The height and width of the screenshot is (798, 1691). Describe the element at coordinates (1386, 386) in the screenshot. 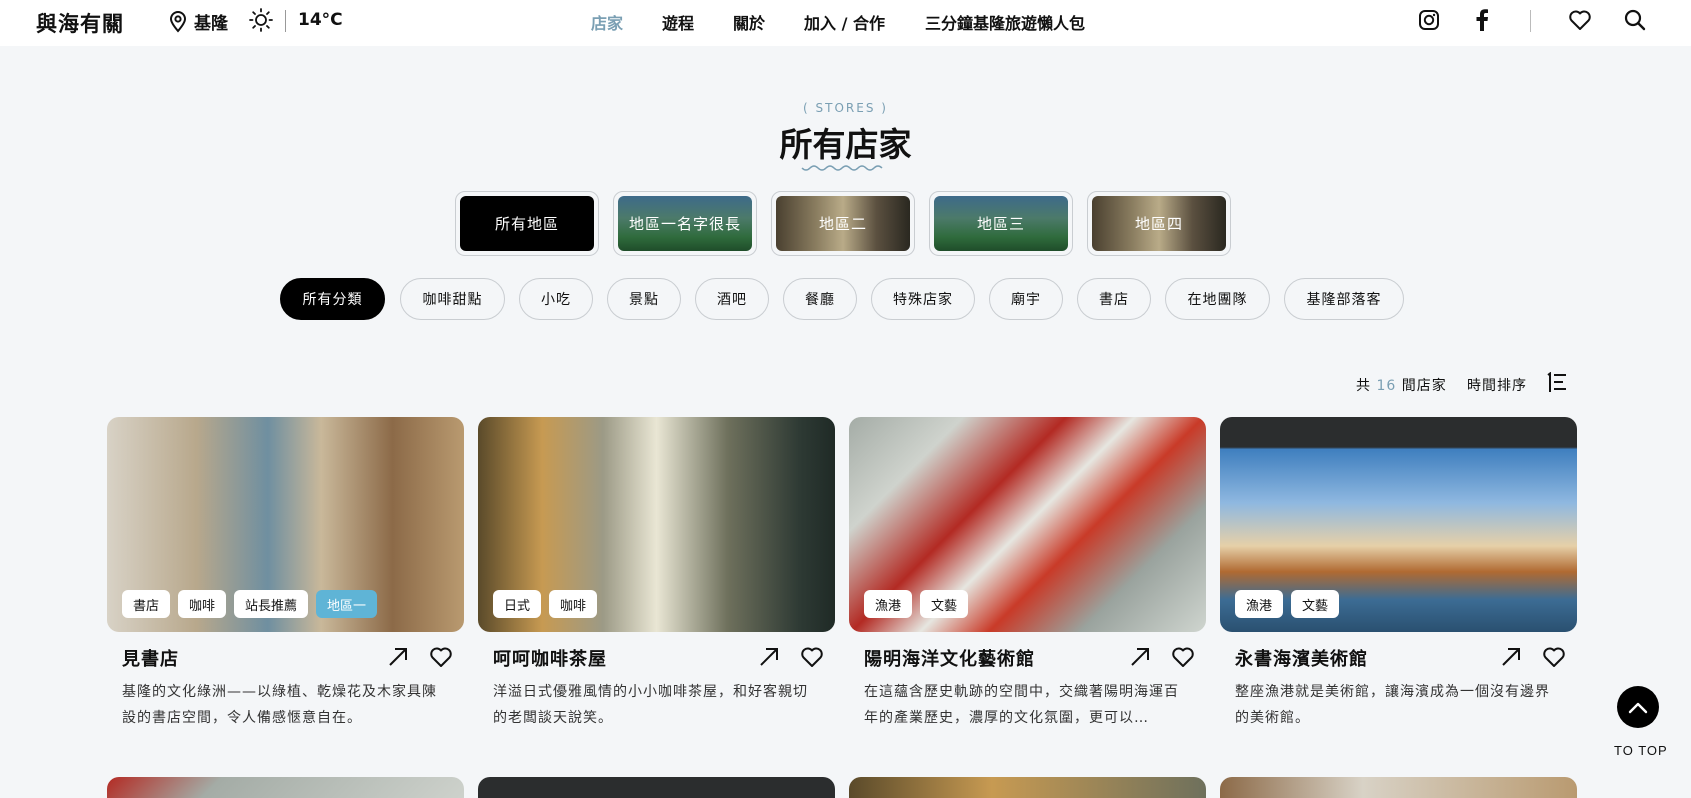

I see `count-number: 16` at that location.